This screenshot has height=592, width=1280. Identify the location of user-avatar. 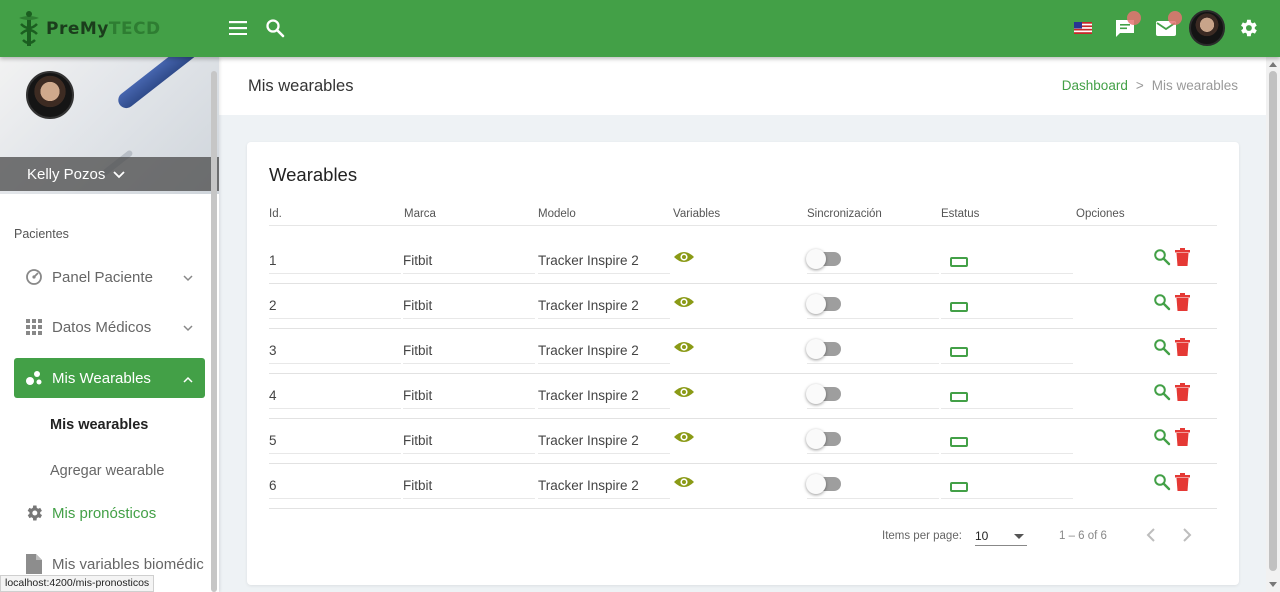
(1207, 28).